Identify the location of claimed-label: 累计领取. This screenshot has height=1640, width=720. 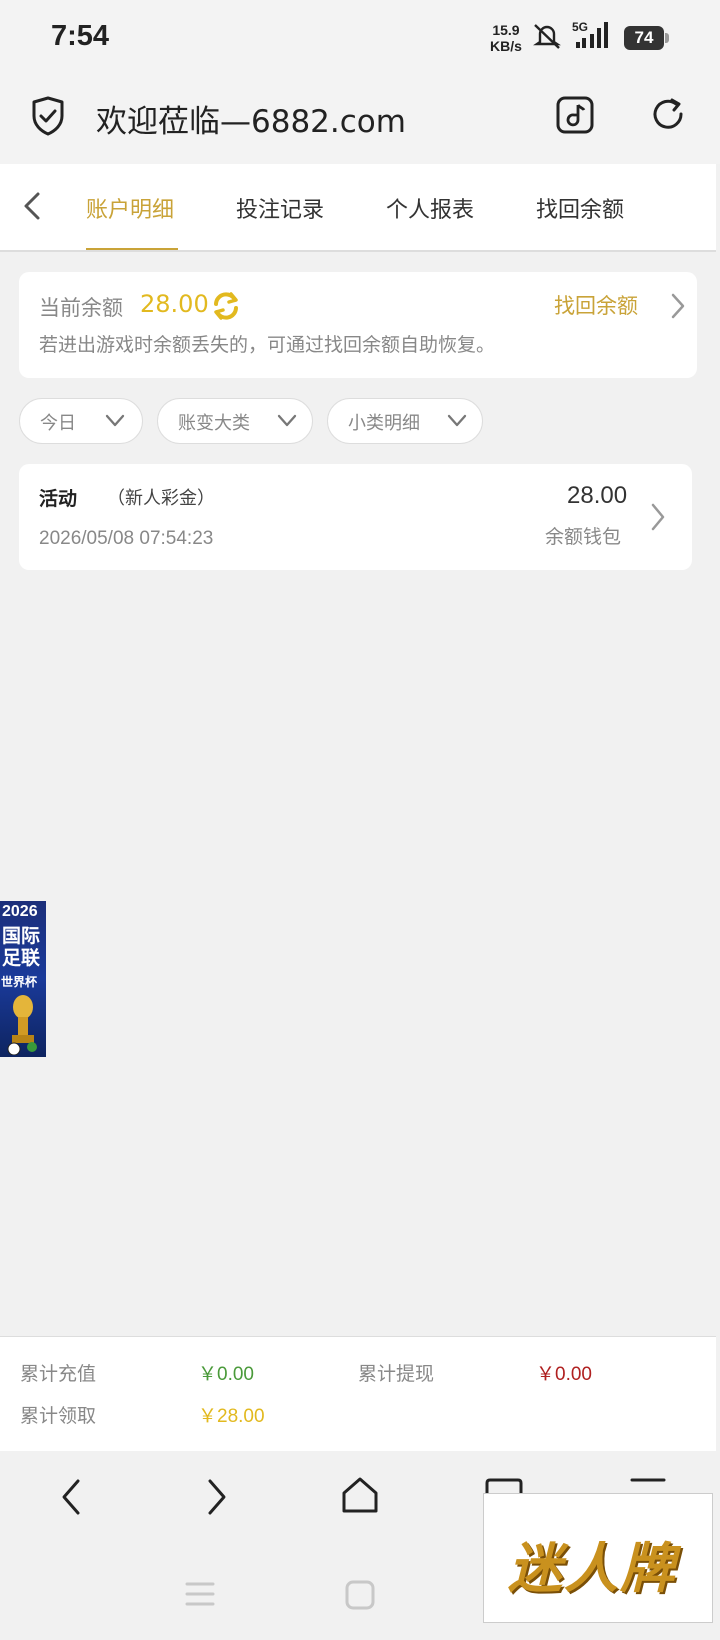
(58, 1416).